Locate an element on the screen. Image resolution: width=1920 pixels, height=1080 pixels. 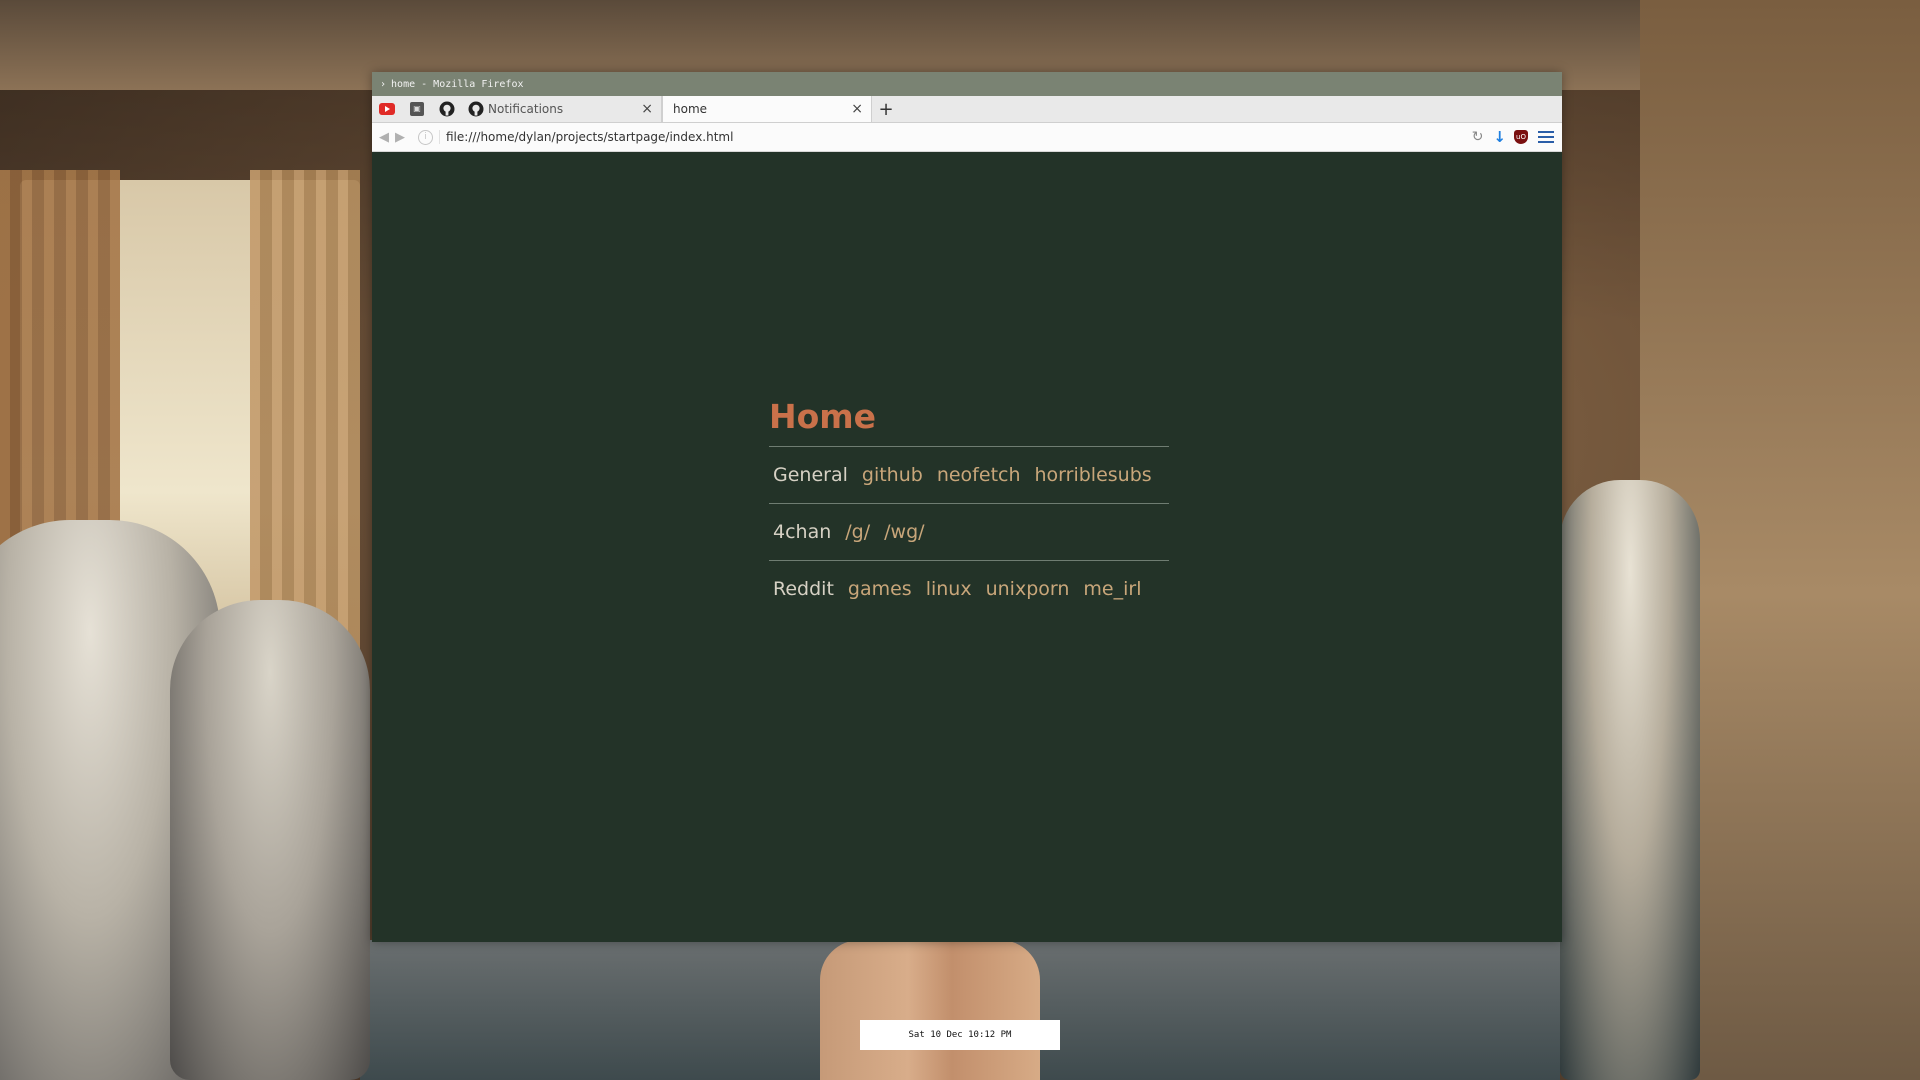
pinned-tab-youtube is located at coordinates (387, 109).